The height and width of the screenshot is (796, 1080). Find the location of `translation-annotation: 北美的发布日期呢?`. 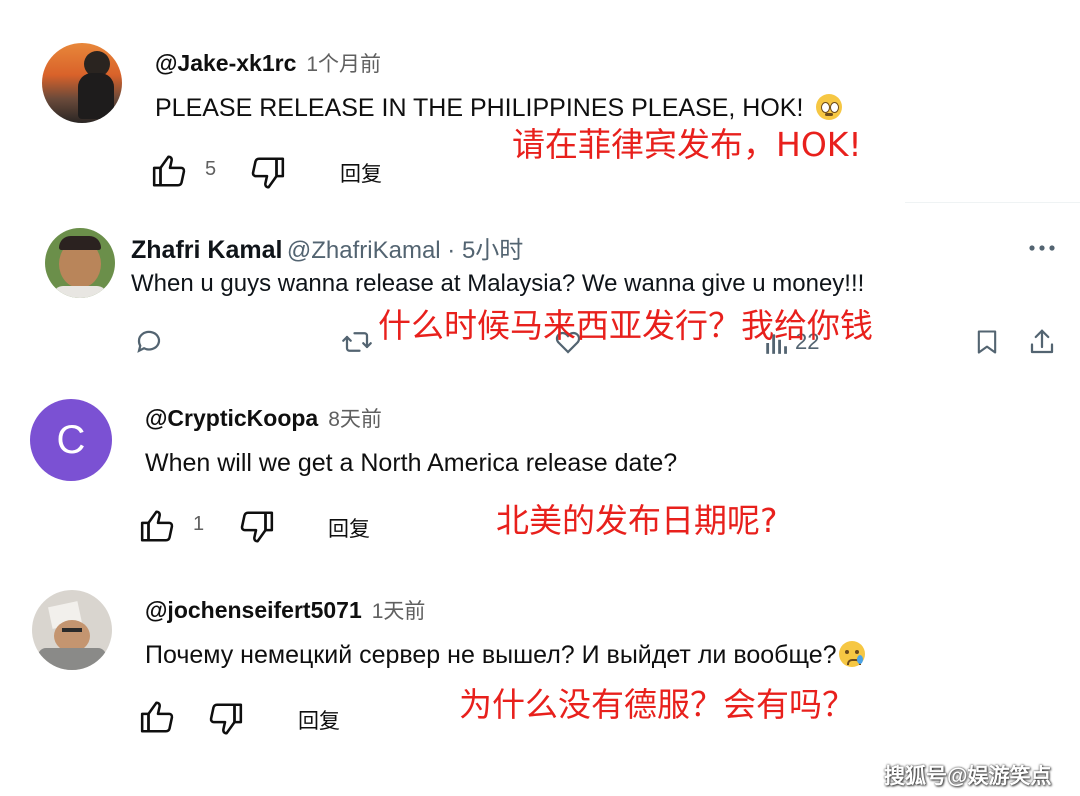

translation-annotation: 北美的发布日期呢? is located at coordinates (637, 520).